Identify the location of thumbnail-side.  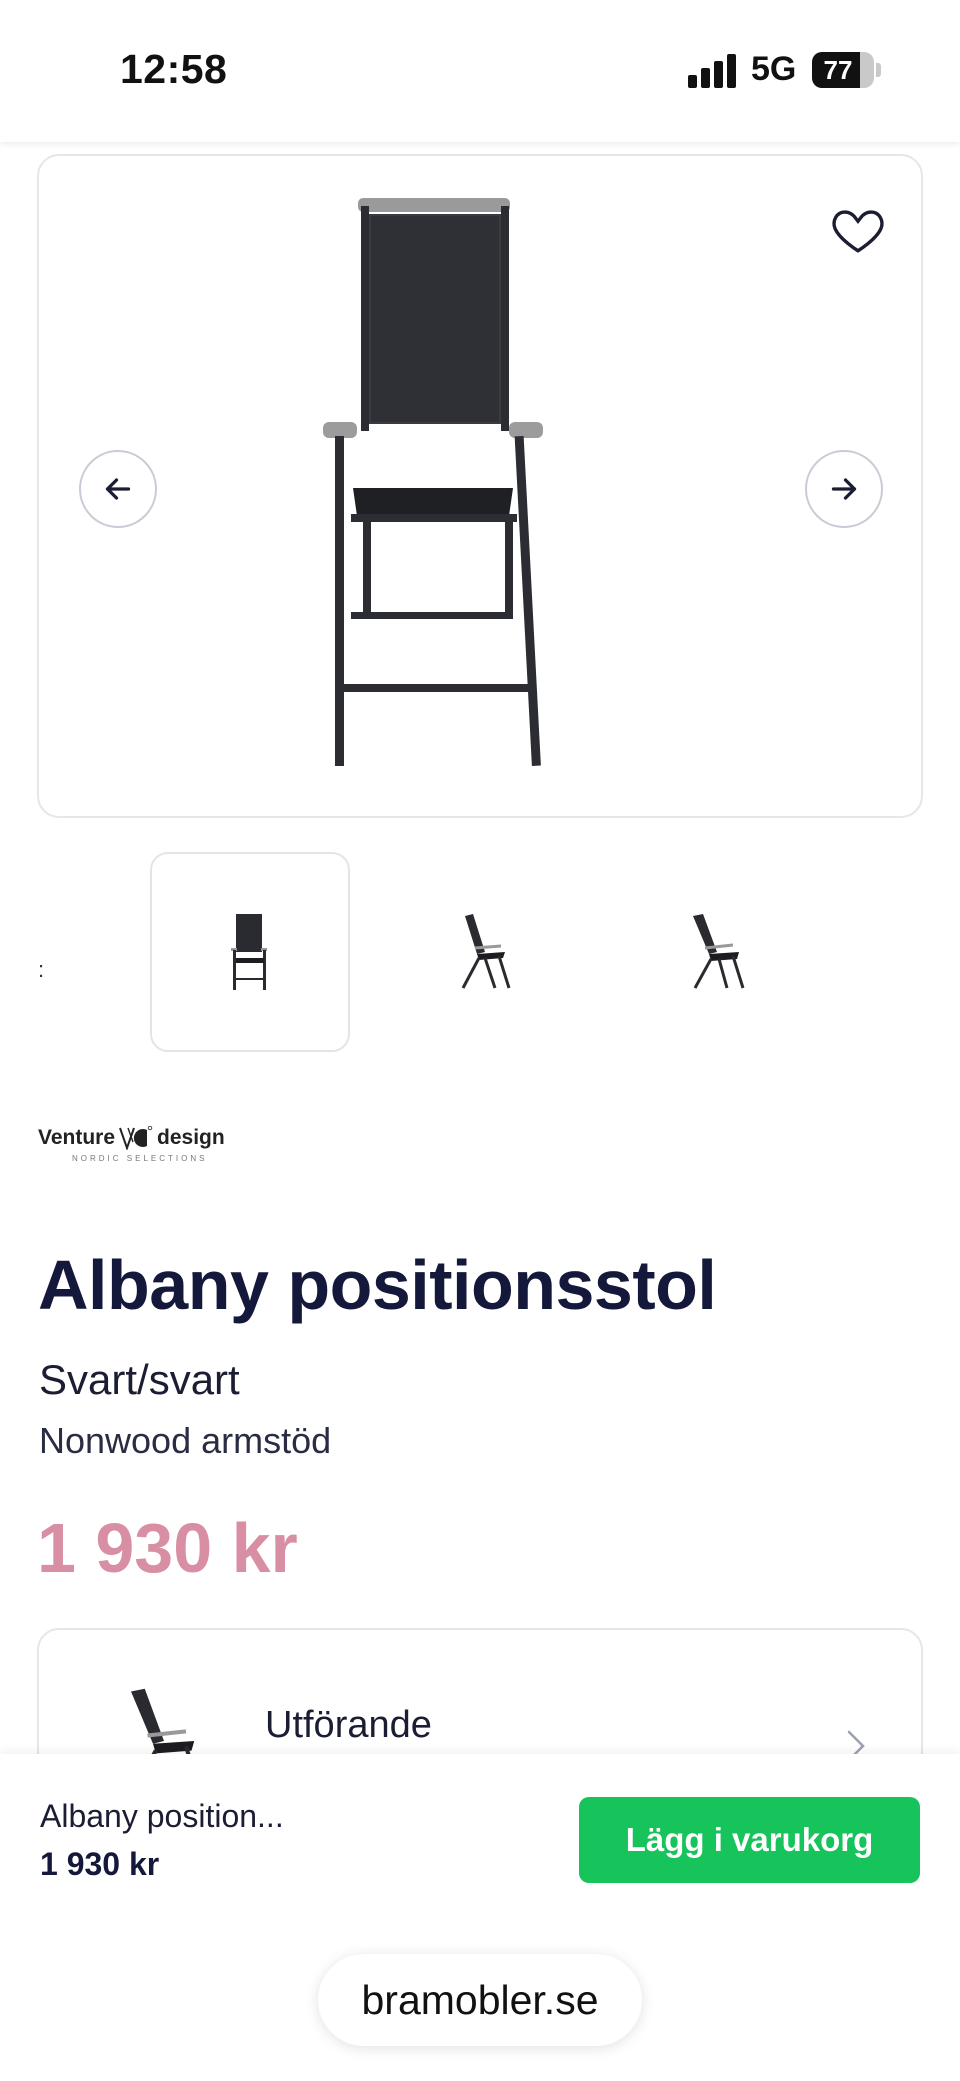
(485, 952).